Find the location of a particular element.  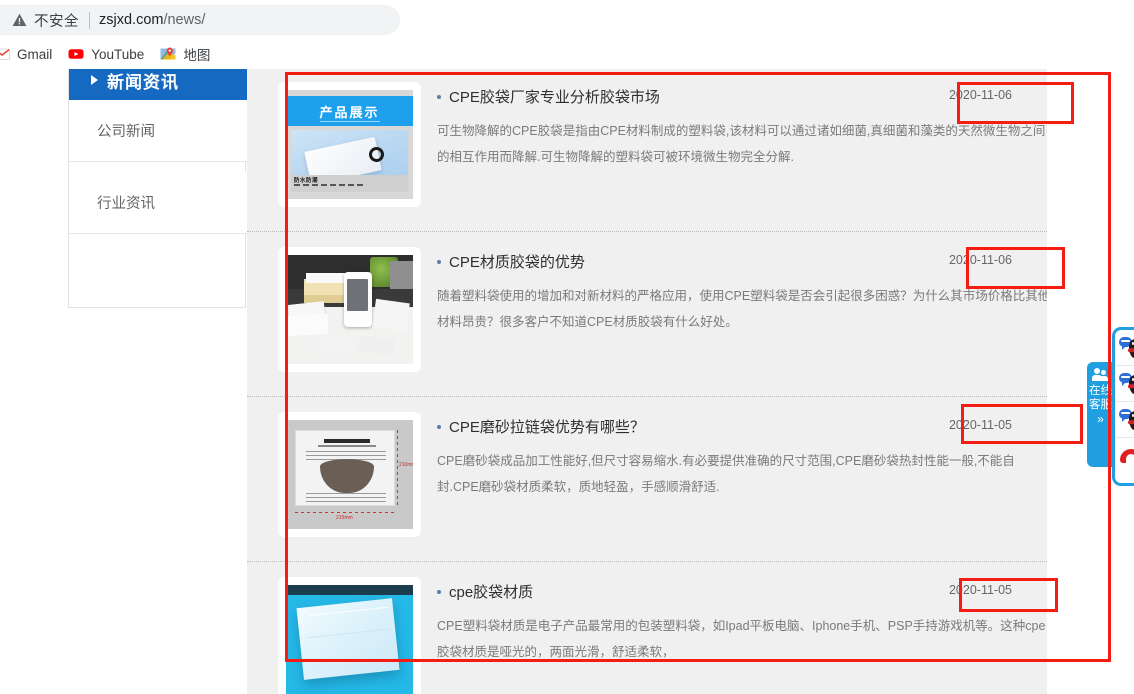

url-path: /news/ is located at coordinates (184, 20).